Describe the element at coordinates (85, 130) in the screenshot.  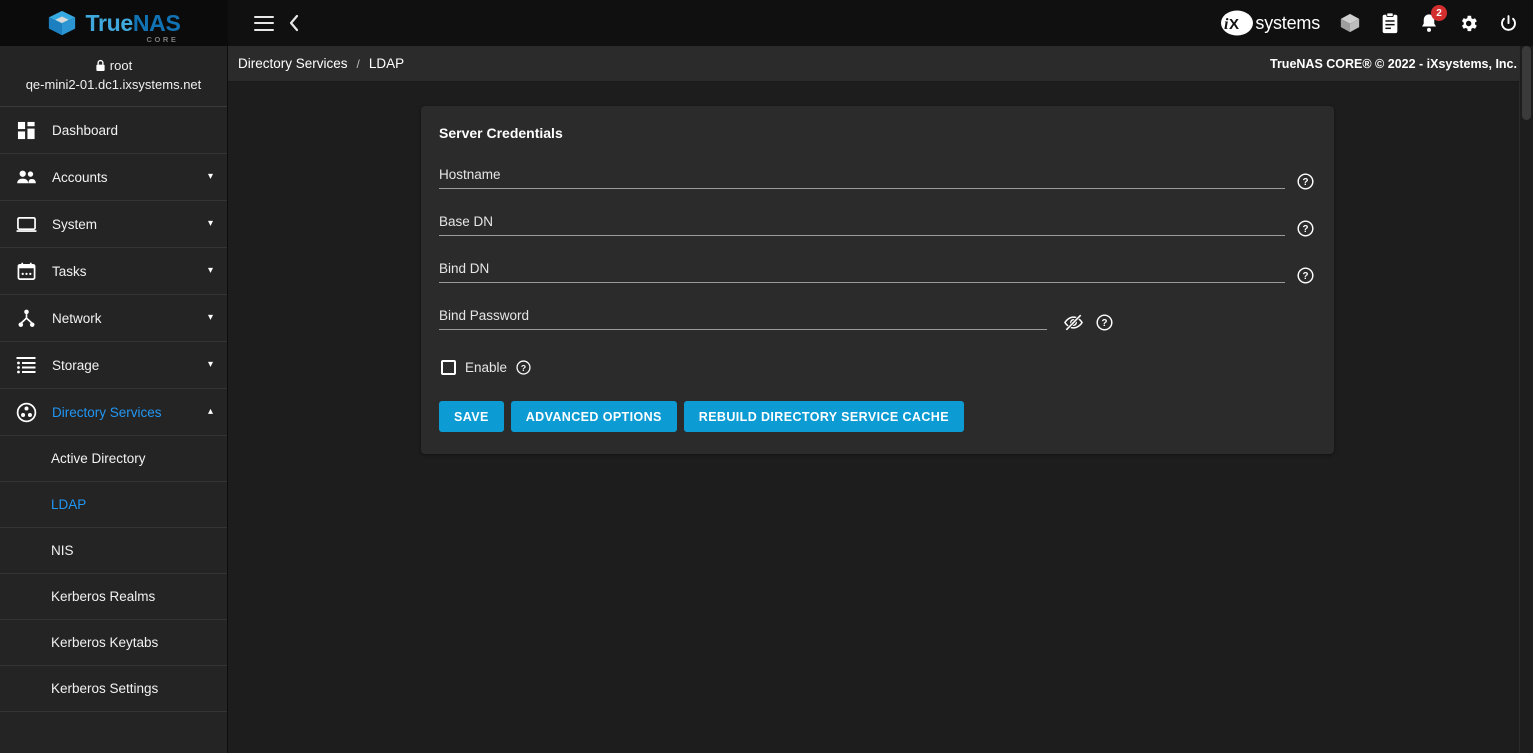
I see `sidebar-label: Dashboard` at that location.